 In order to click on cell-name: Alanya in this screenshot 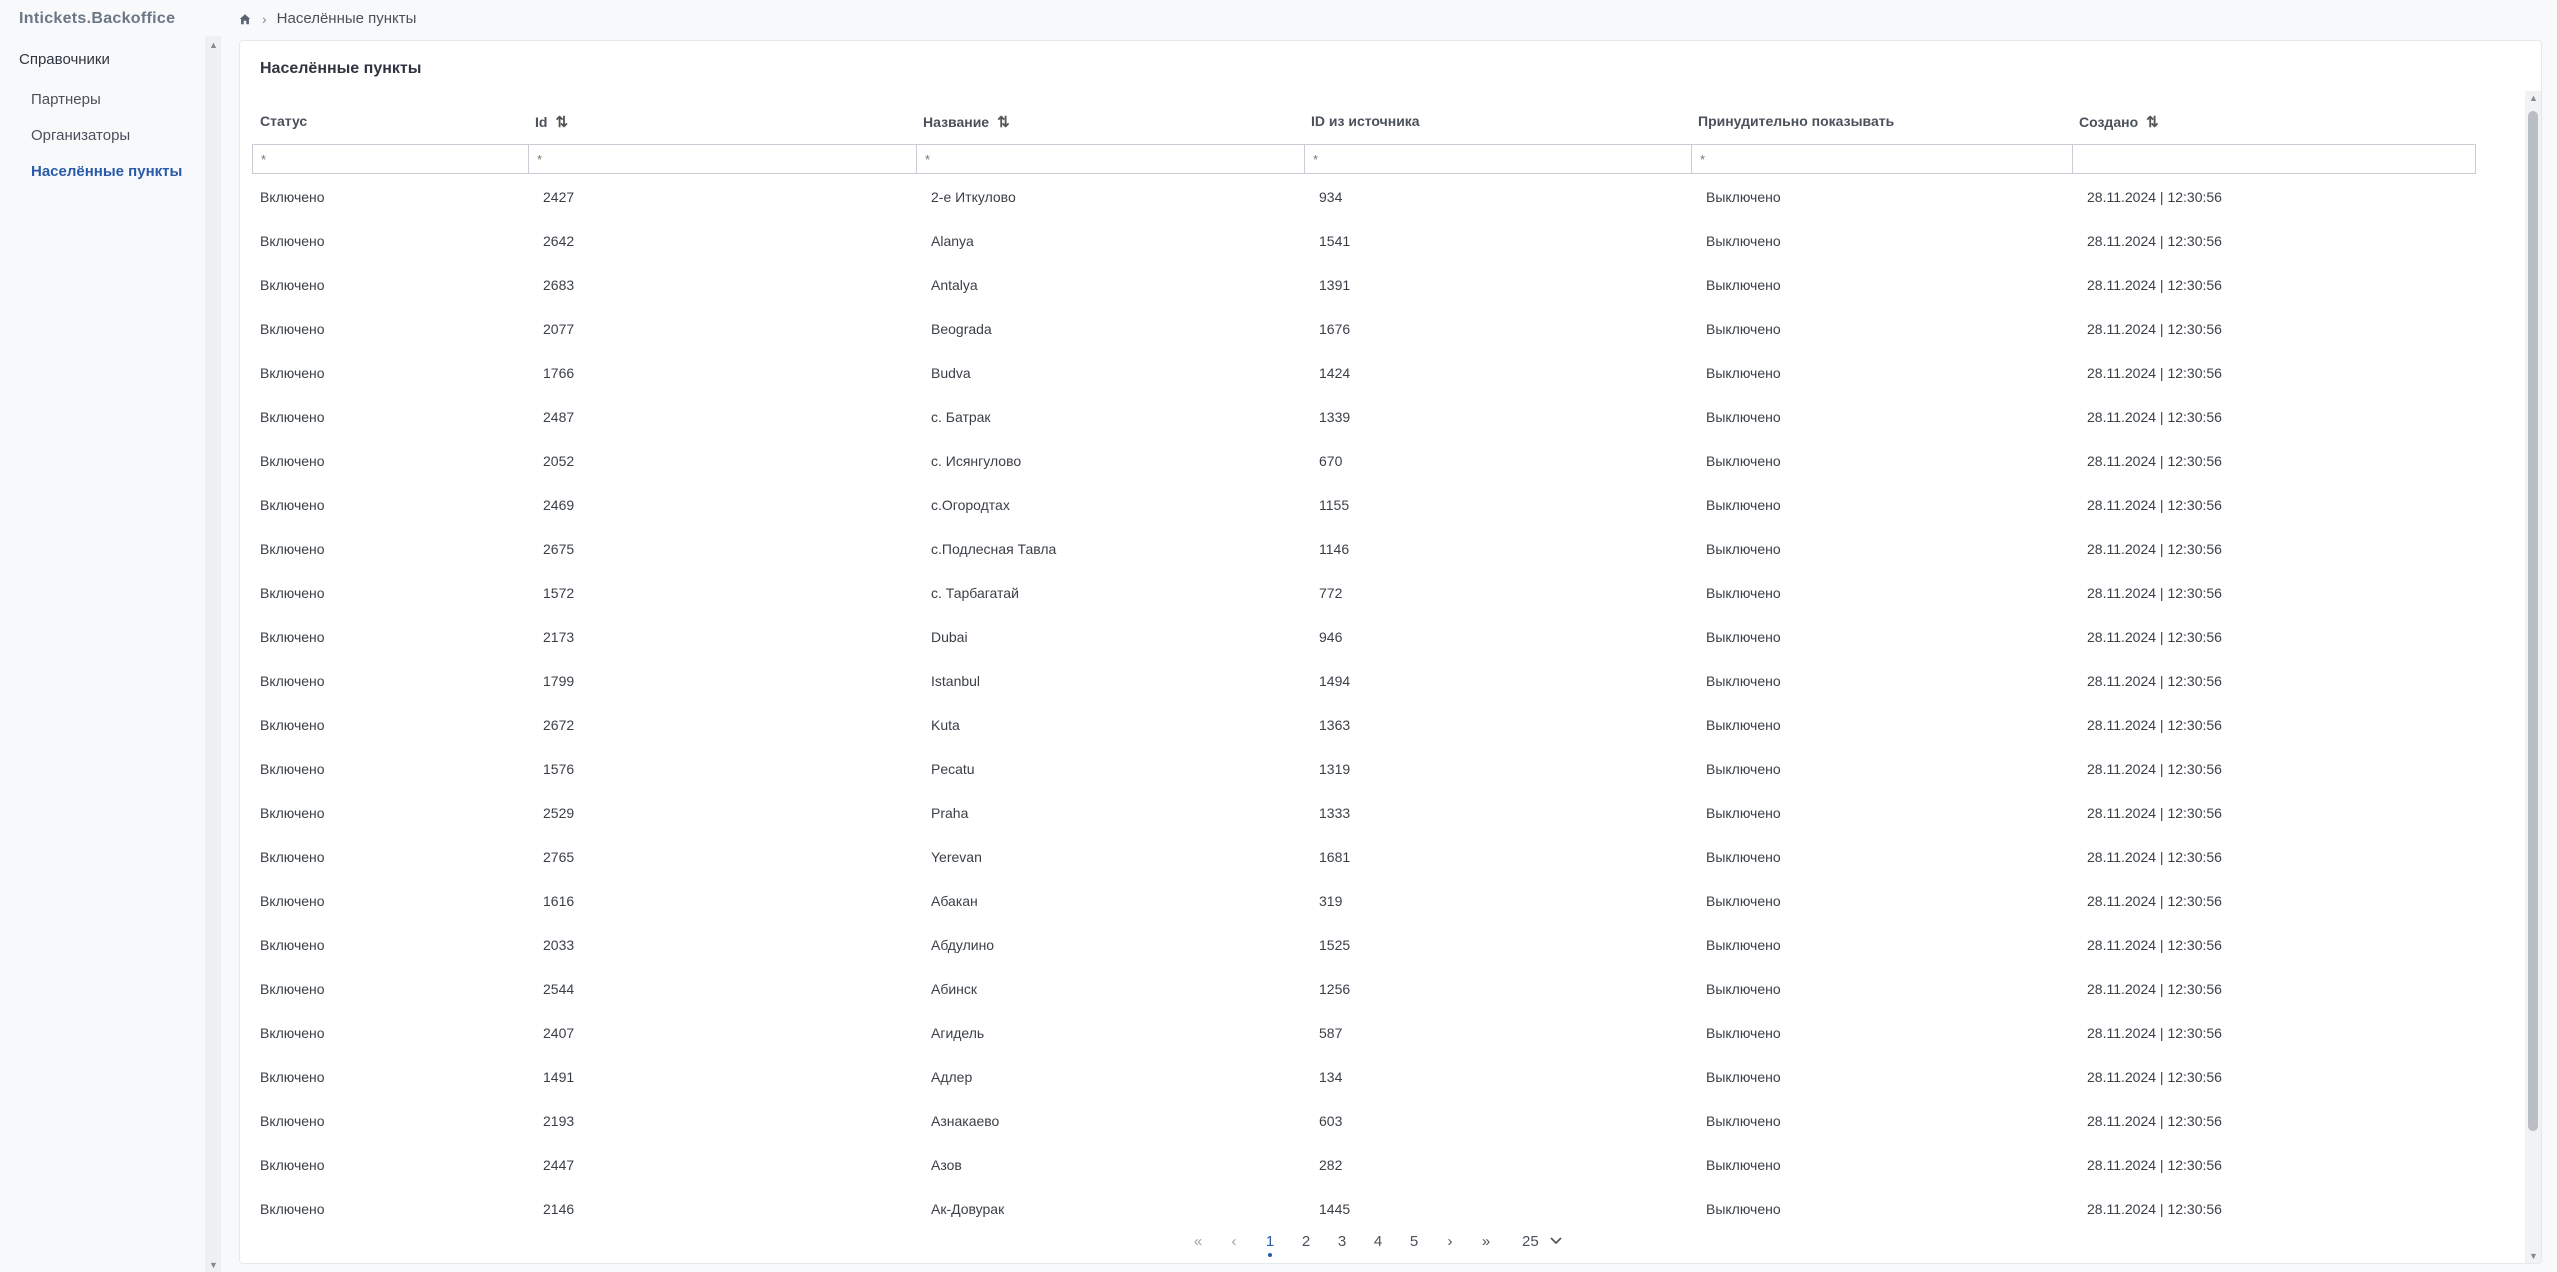, I will do `click(952, 241)`.